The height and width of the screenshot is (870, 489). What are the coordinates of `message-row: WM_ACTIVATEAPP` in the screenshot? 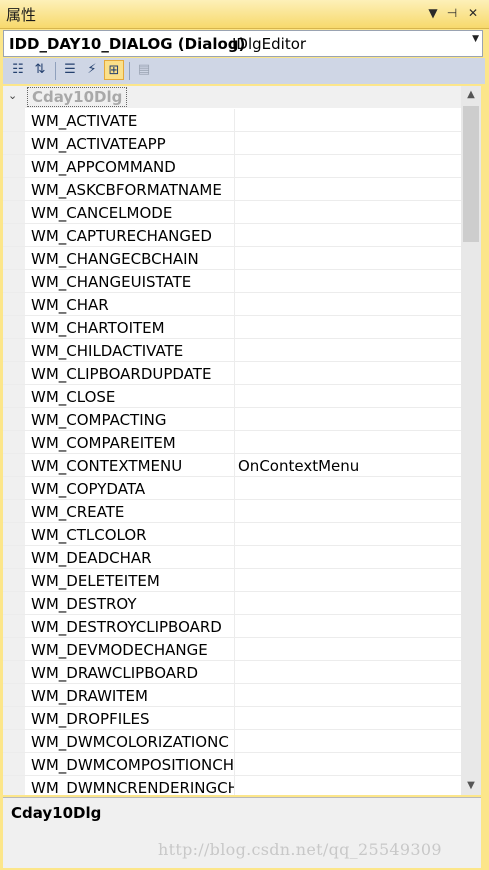 It's located at (232, 143).